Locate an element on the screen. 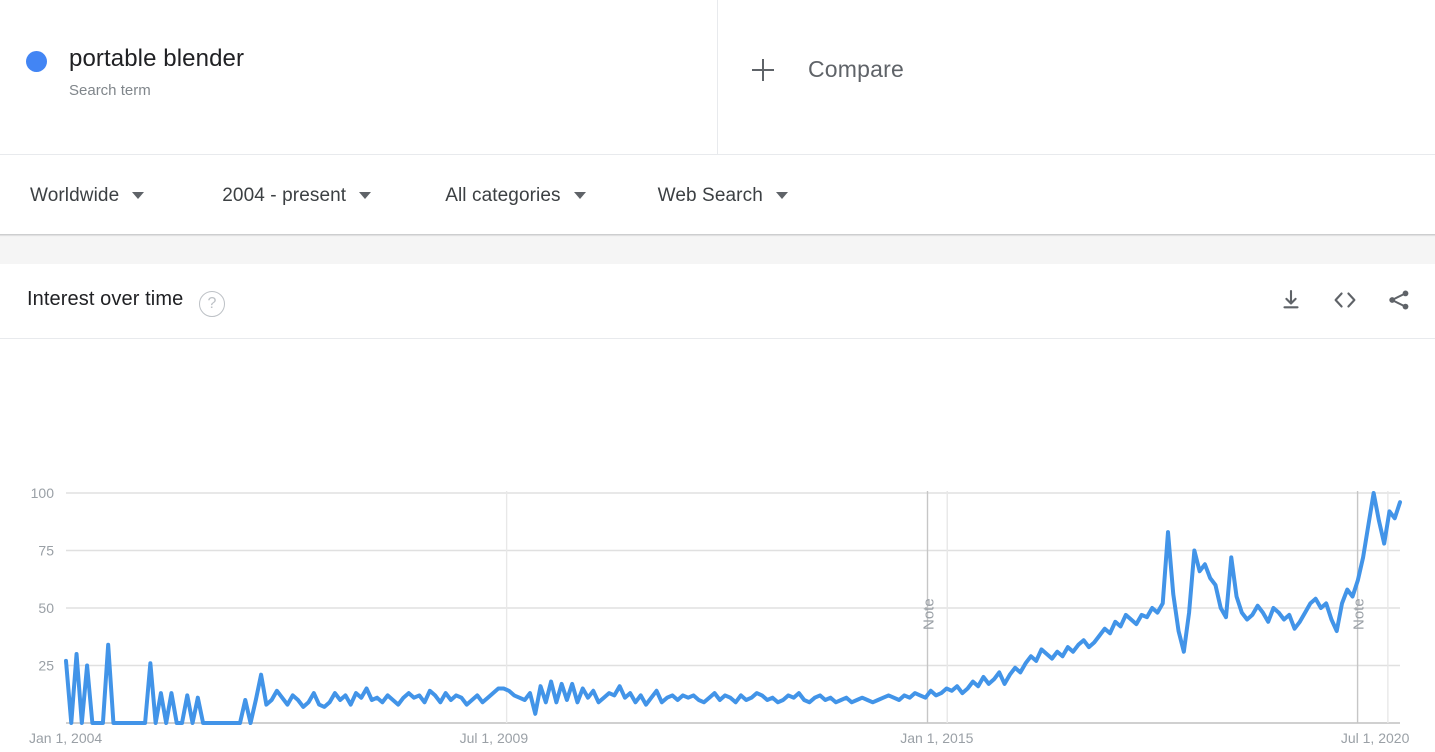 This screenshot has width=1435, height=752. filter-timerange-label: 2004 - present is located at coordinates (284, 195).